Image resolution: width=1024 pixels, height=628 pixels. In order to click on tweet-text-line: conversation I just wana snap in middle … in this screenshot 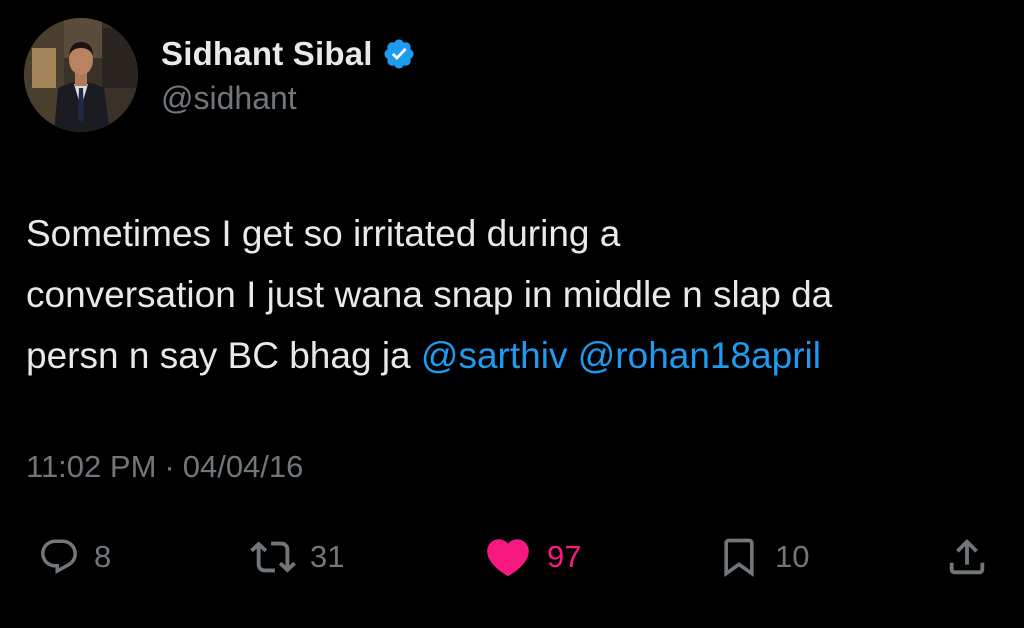, I will do `click(429, 294)`.